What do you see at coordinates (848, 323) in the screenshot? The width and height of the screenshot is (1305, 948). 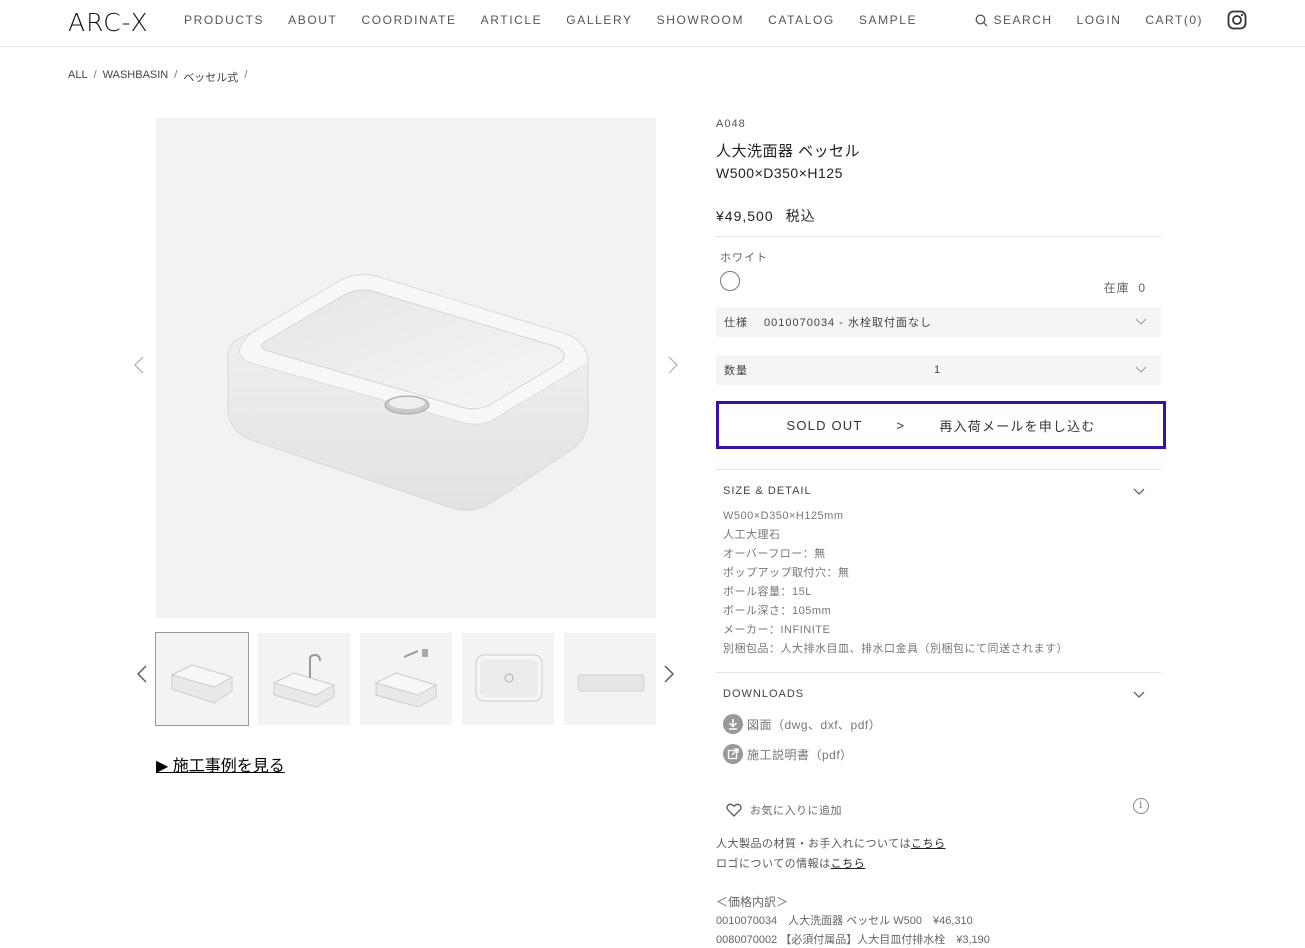 I see `spec-value: 0010070034 - 水栓取付面なし` at bounding box center [848, 323].